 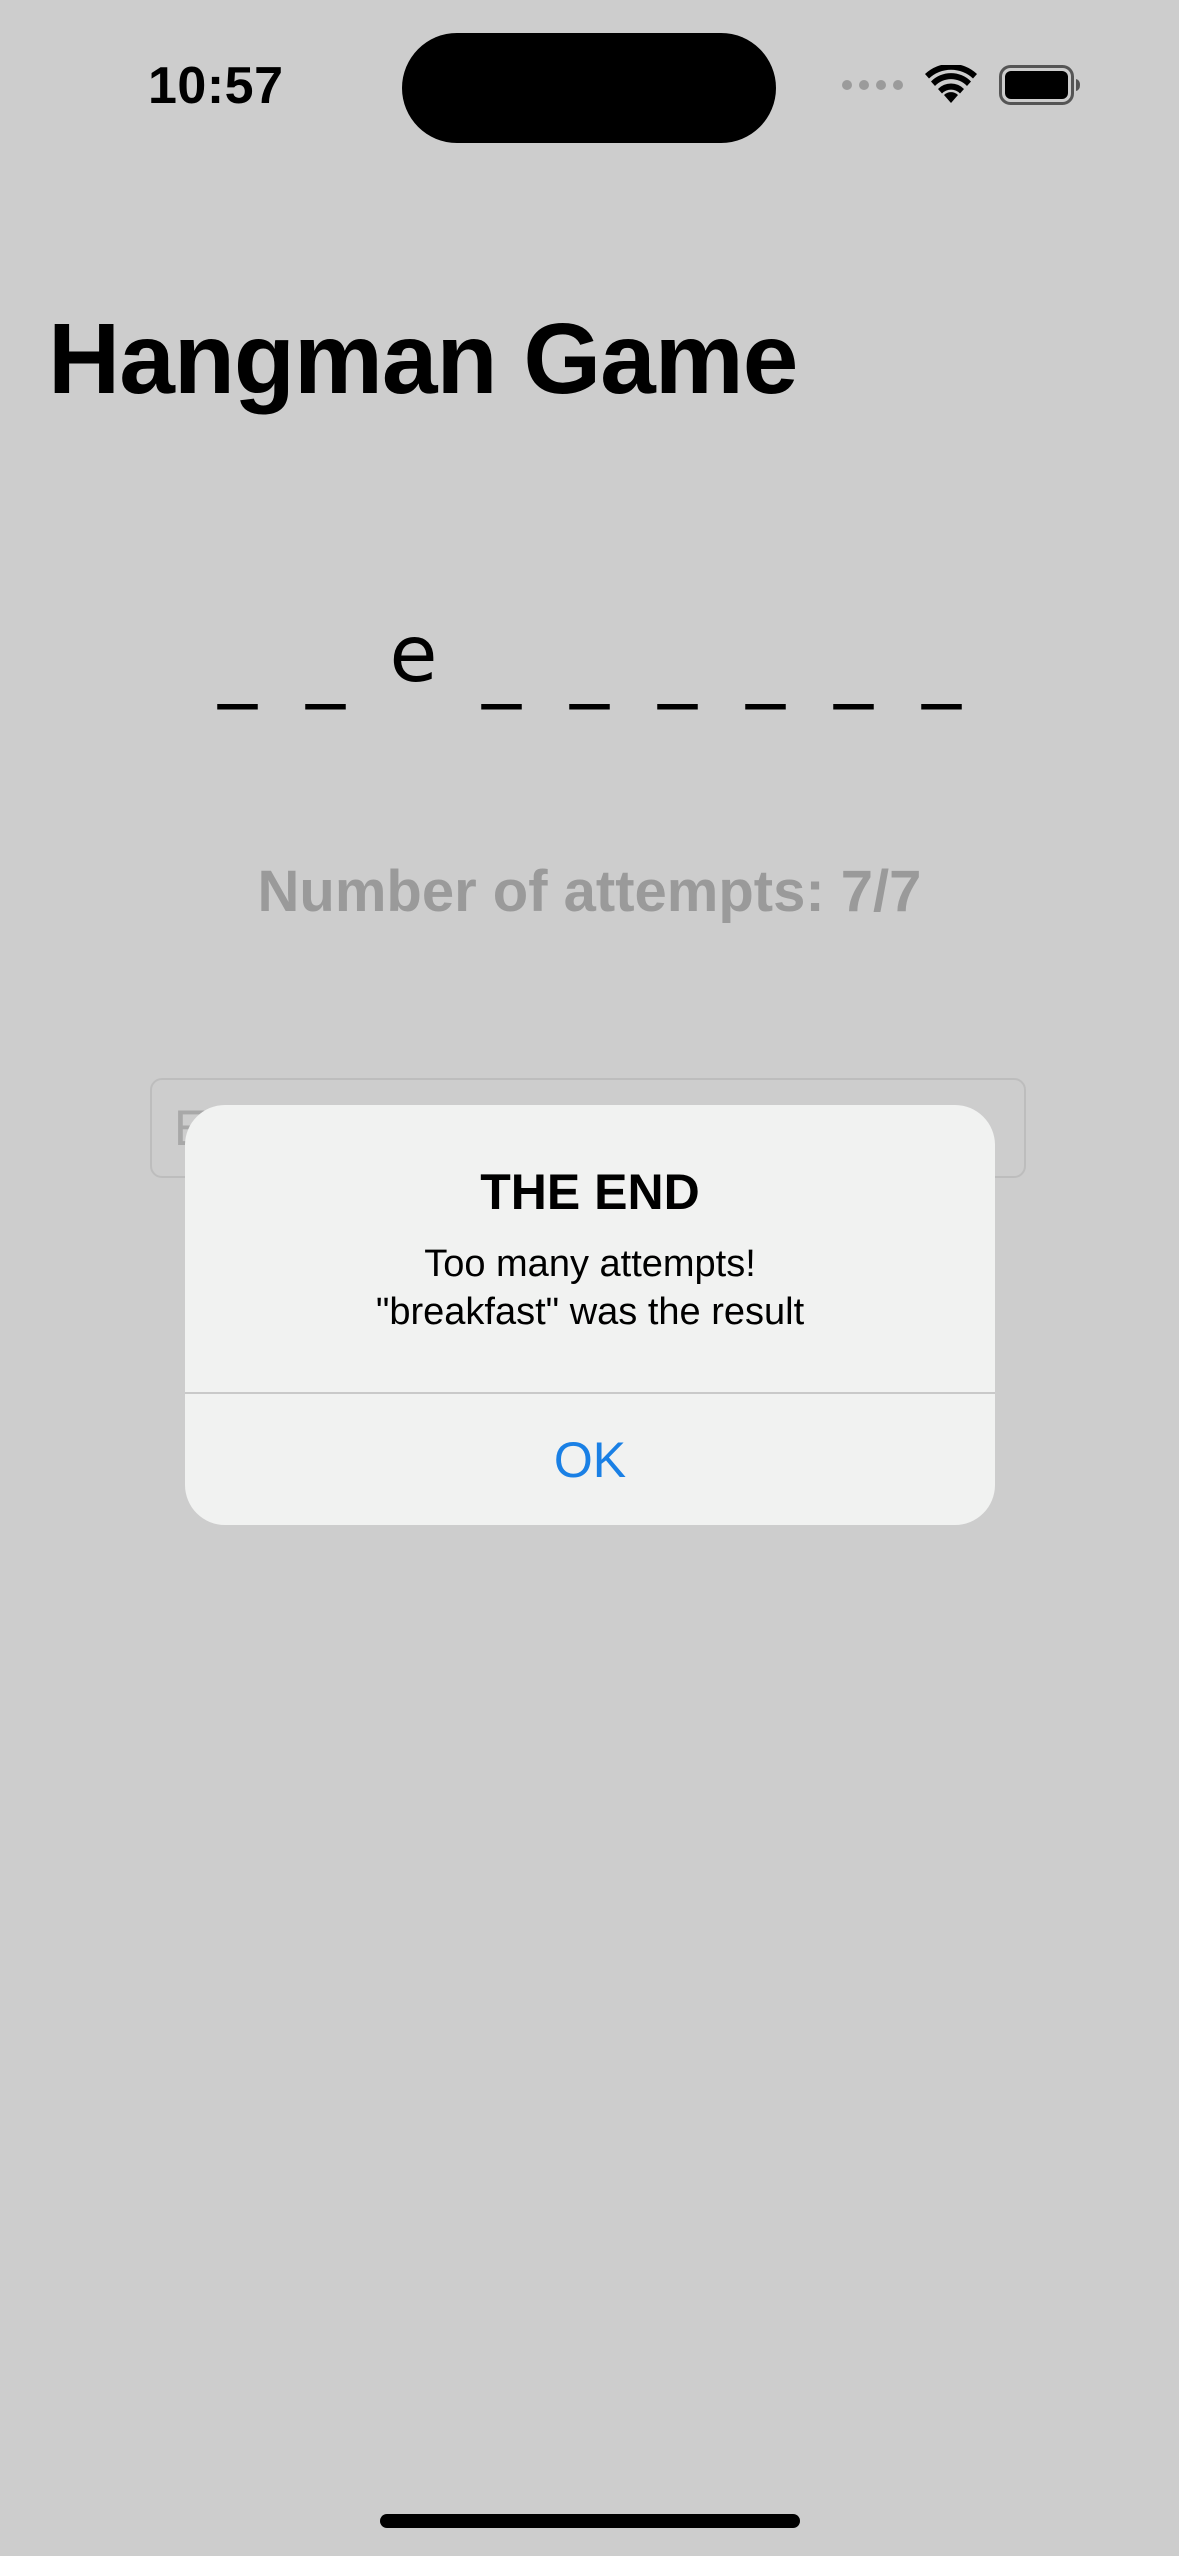 What do you see at coordinates (872, 85) in the screenshot?
I see `cellular-signal-icon` at bounding box center [872, 85].